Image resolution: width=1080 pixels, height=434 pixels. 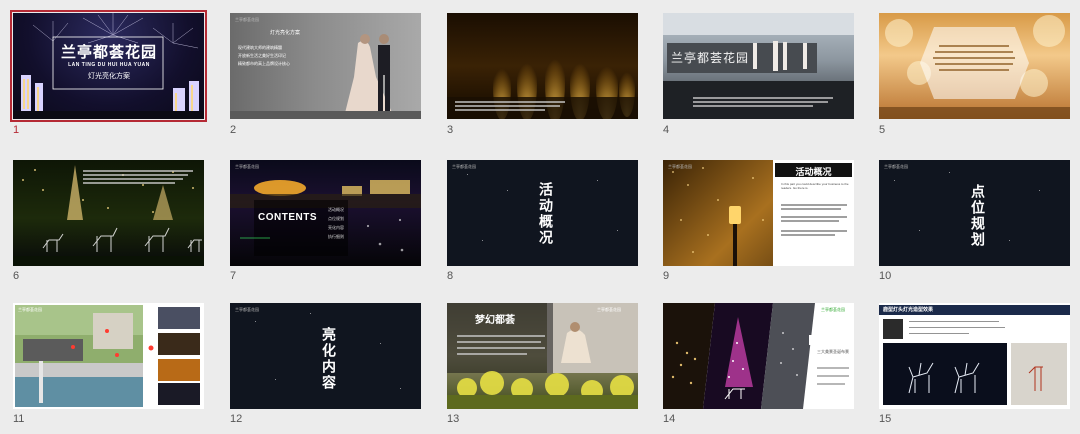 What do you see at coordinates (464, 166) in the screenshot?
I see `slide-8-tag: 兰亭都荟花园` at bounding box center [464, 166].